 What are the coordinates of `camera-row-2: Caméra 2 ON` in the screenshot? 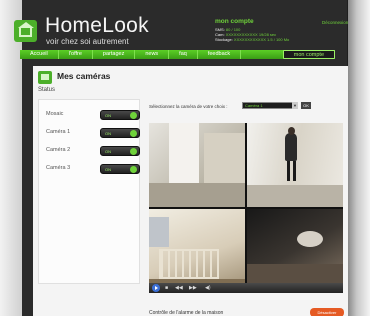 It's located at (94, 151).